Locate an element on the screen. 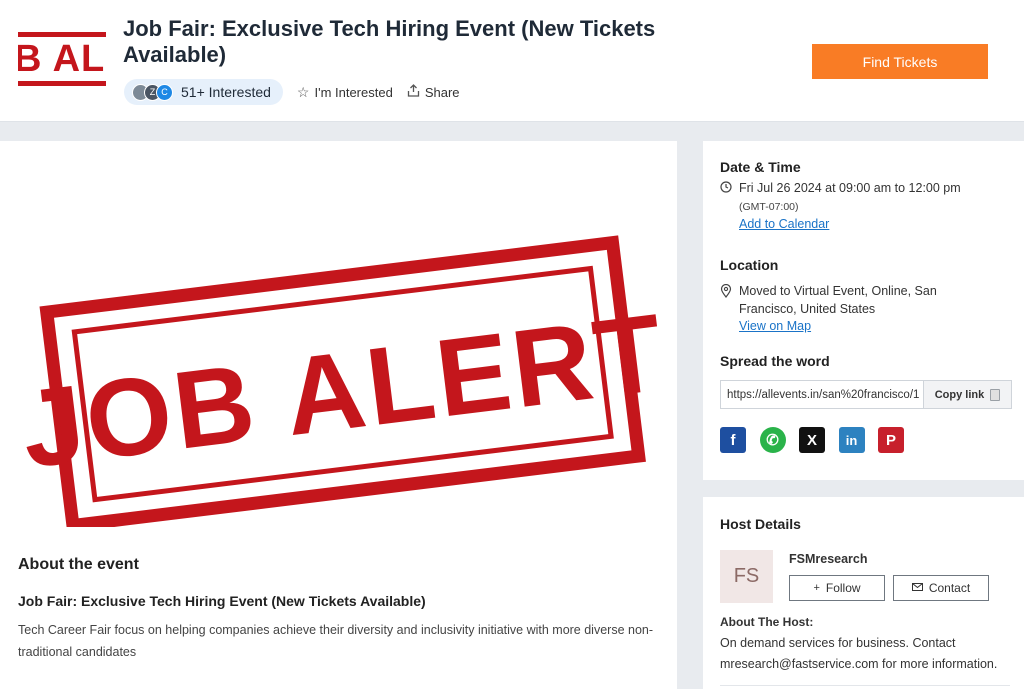 The height and width of the screenshot is (689, 1024). interested-badge: Z C 51+ Interested is located at coordinates (203, 92).